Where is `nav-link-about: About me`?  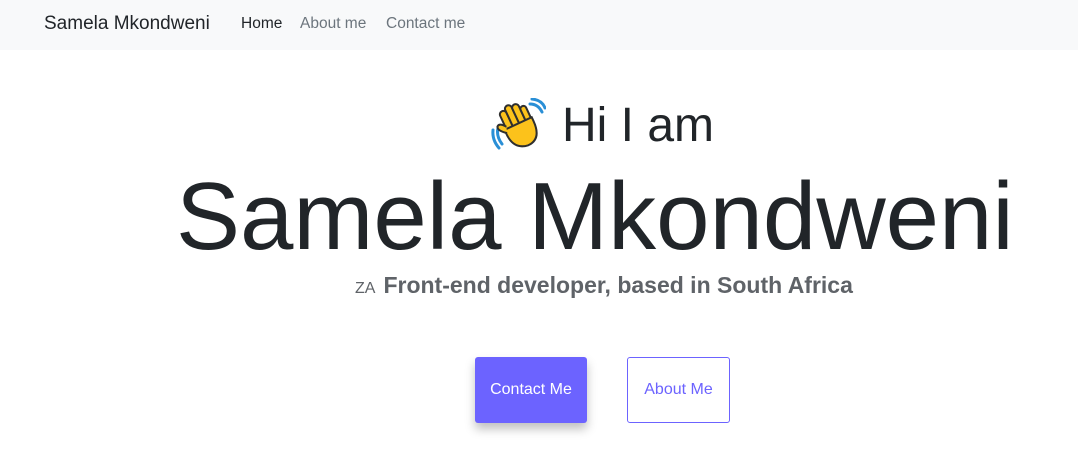 nav-link-about: About me is located at coordinates (333, 24).